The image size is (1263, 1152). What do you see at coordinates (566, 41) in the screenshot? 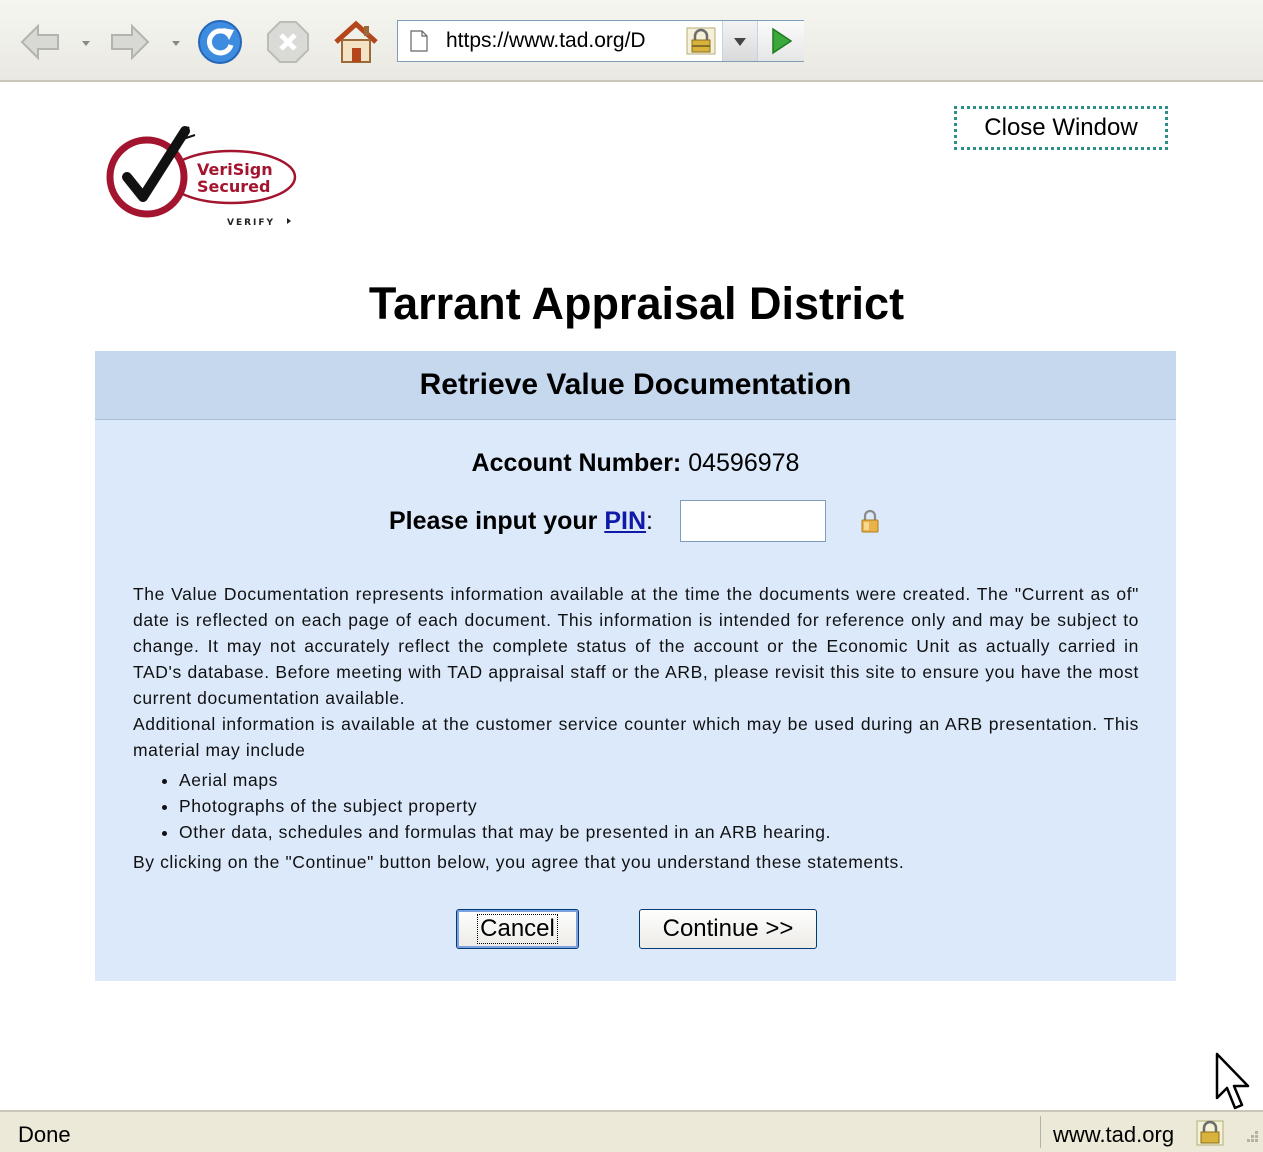
I see `address-text: https://www.tad.org/D` at bounding box center [566, 41].